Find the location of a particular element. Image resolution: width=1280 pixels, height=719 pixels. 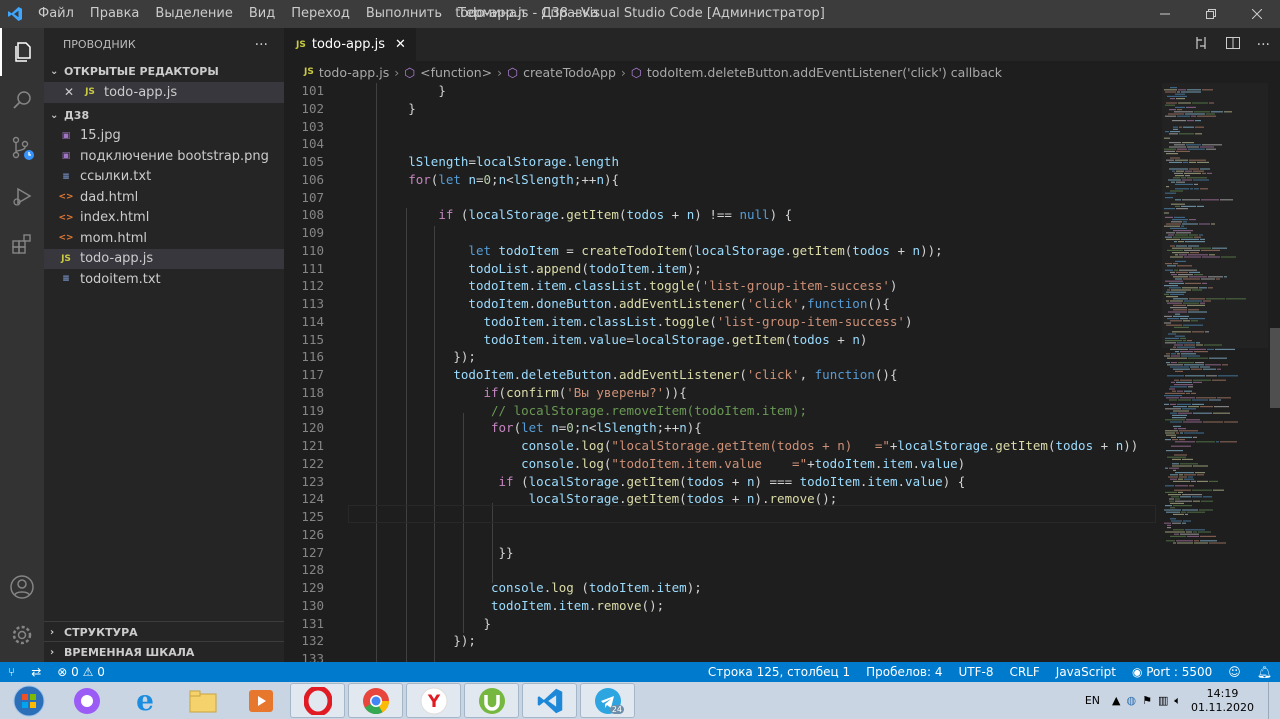

utorrent-icon is located at coordinates (491, 700).